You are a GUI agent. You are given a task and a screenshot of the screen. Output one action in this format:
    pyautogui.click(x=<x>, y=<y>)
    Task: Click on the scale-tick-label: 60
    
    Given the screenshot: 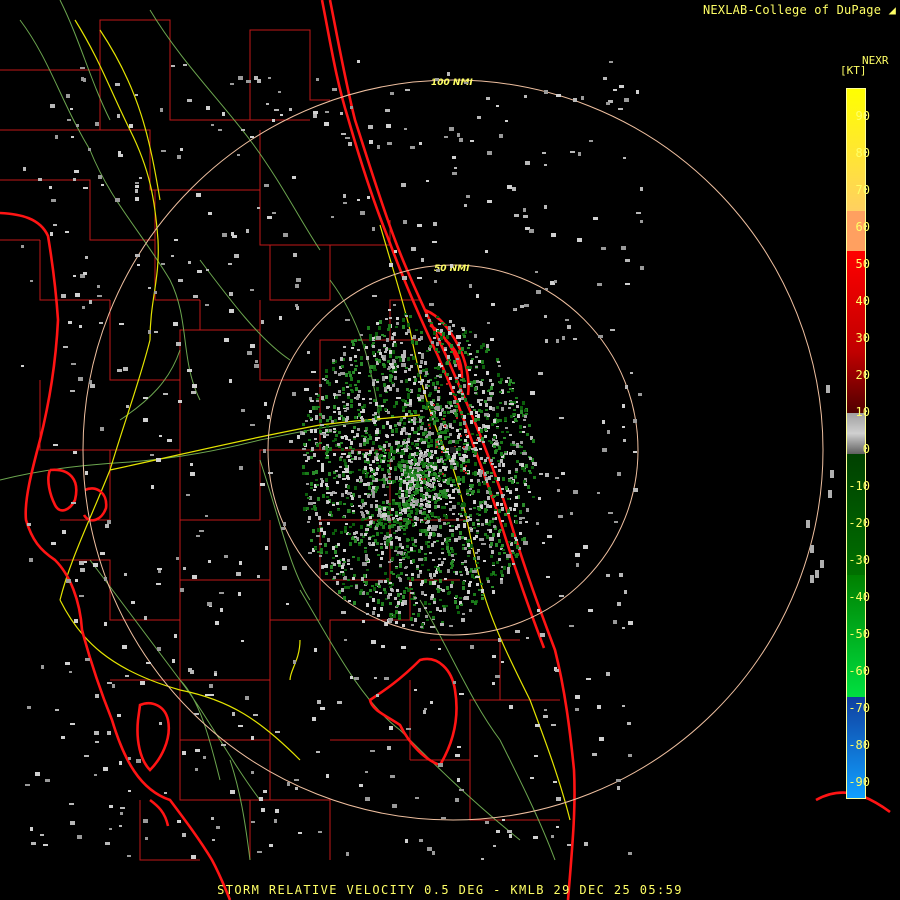 What is the action you would take?
    pyautogui.click(x=862, y=227)
    